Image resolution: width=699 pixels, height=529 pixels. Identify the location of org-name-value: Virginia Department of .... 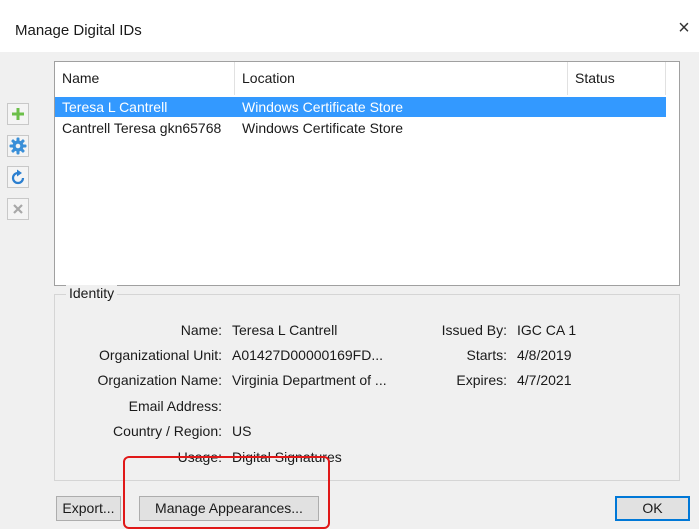
(309, 380).